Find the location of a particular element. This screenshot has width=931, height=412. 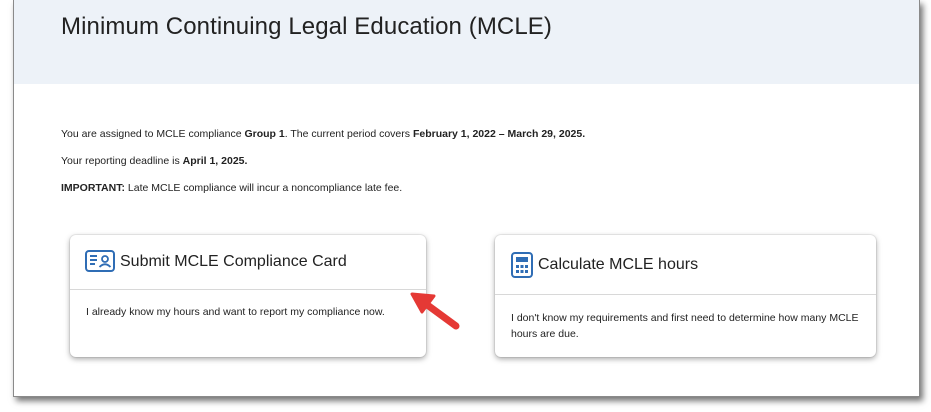

card-header: Calculate MCLE hours is located at coordinates (685, 265).